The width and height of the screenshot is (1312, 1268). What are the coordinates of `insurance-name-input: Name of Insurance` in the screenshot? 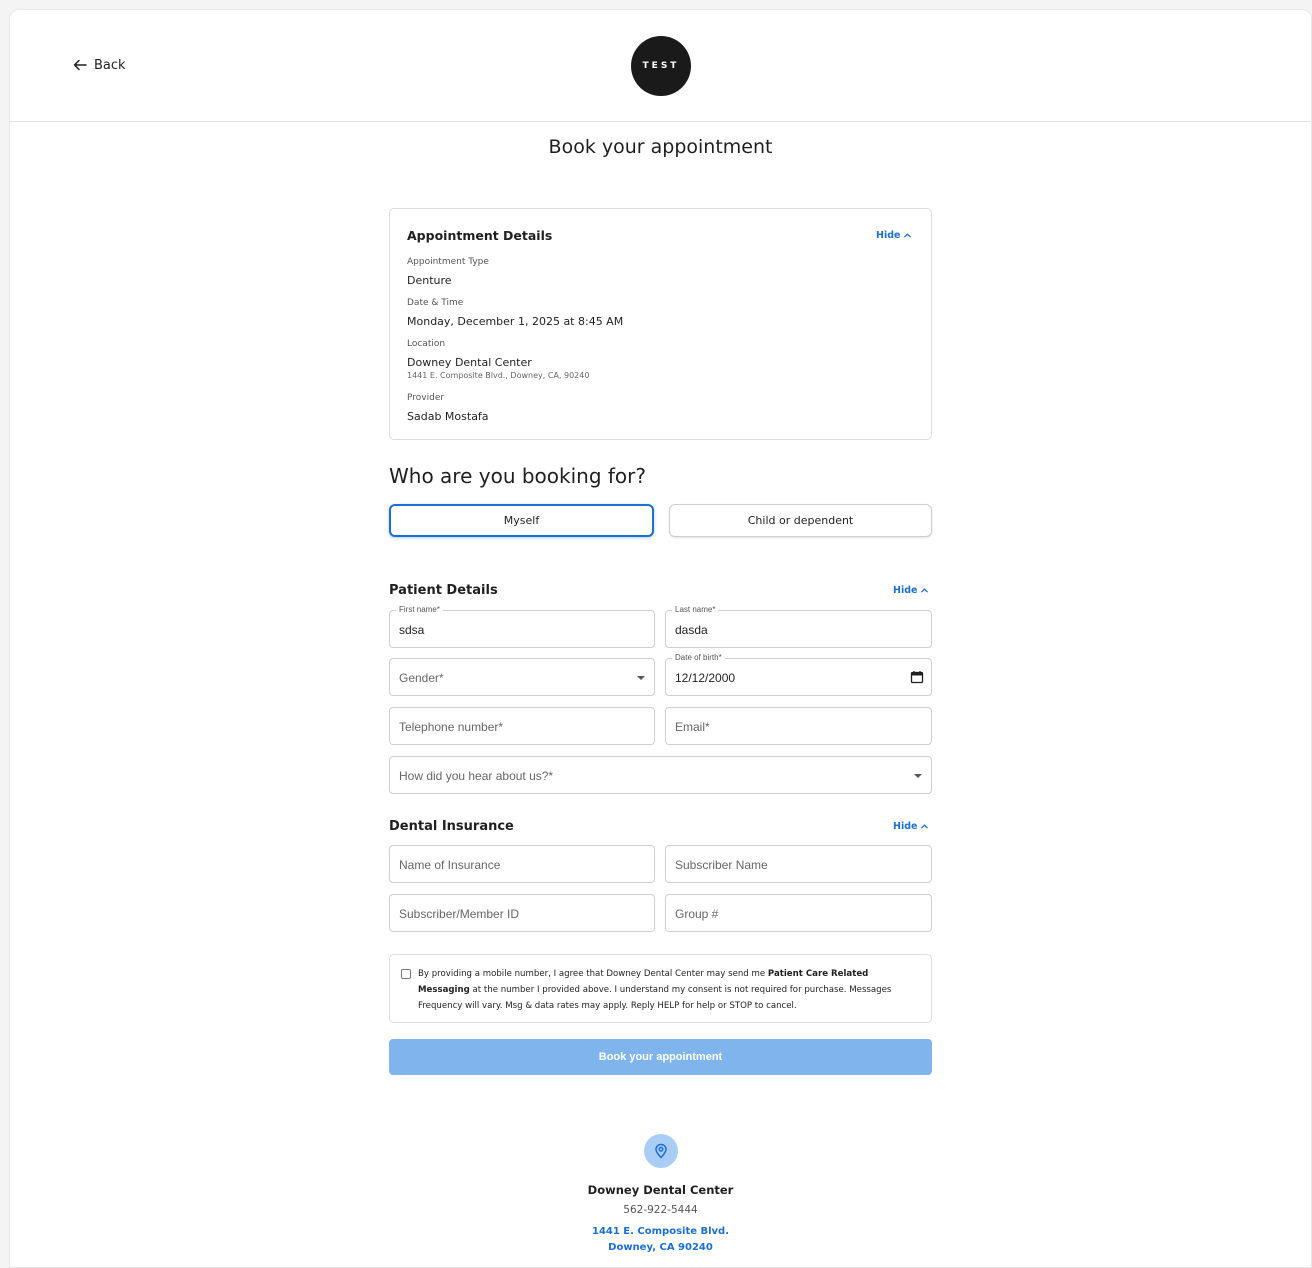 It's located at (522, 864).